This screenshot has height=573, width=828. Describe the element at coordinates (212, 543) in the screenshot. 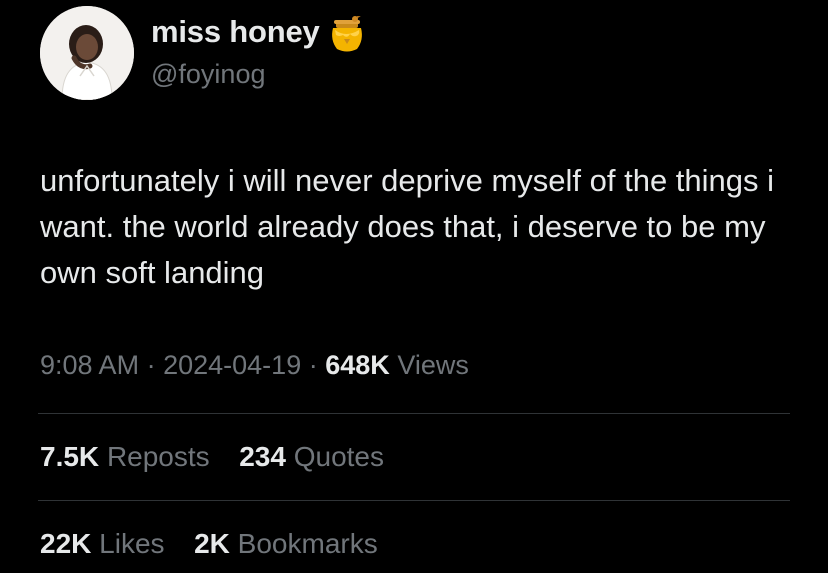

I see `bookmarks-count: 2K` at that location.